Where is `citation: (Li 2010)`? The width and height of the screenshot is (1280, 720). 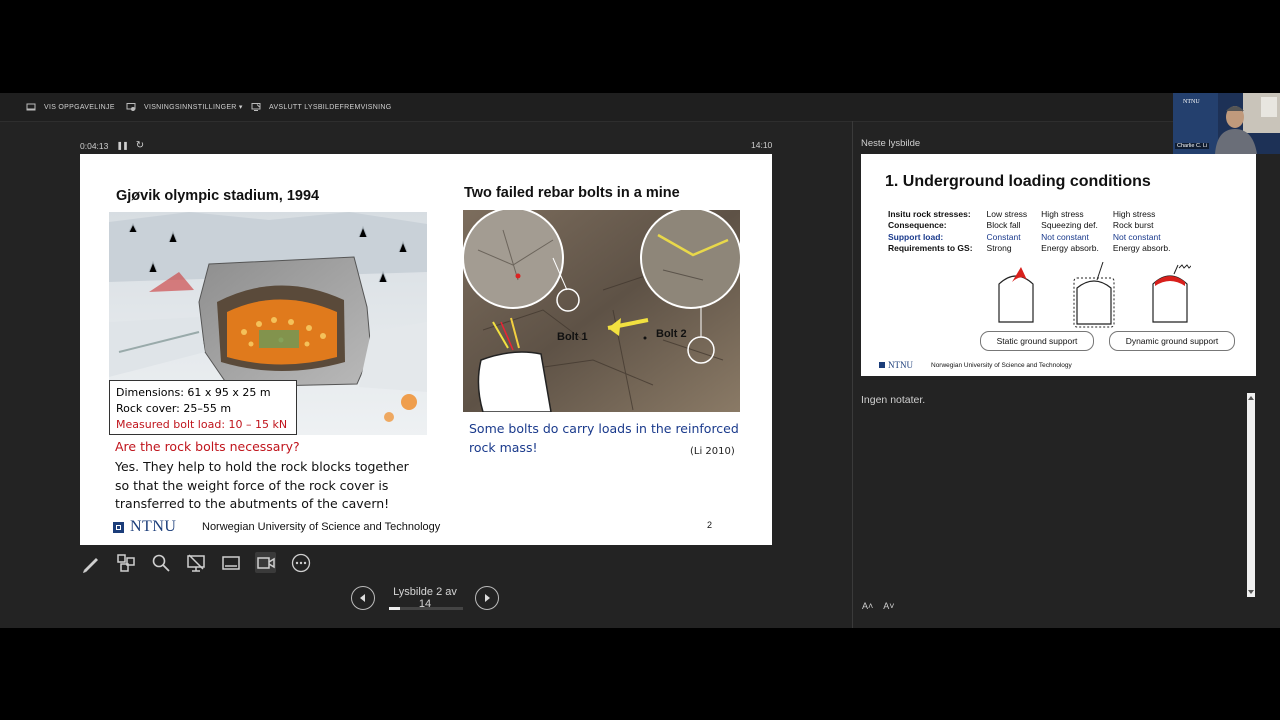
citation: (Li 2010) is located at coordinates (712, 451).